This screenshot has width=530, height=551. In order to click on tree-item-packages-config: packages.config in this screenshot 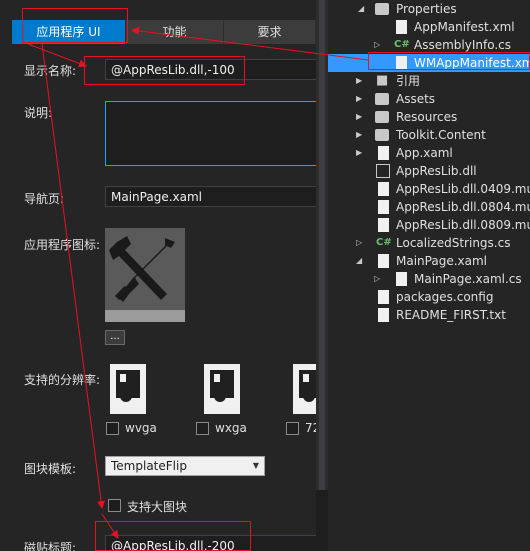, I will do `click(429, 297)`.